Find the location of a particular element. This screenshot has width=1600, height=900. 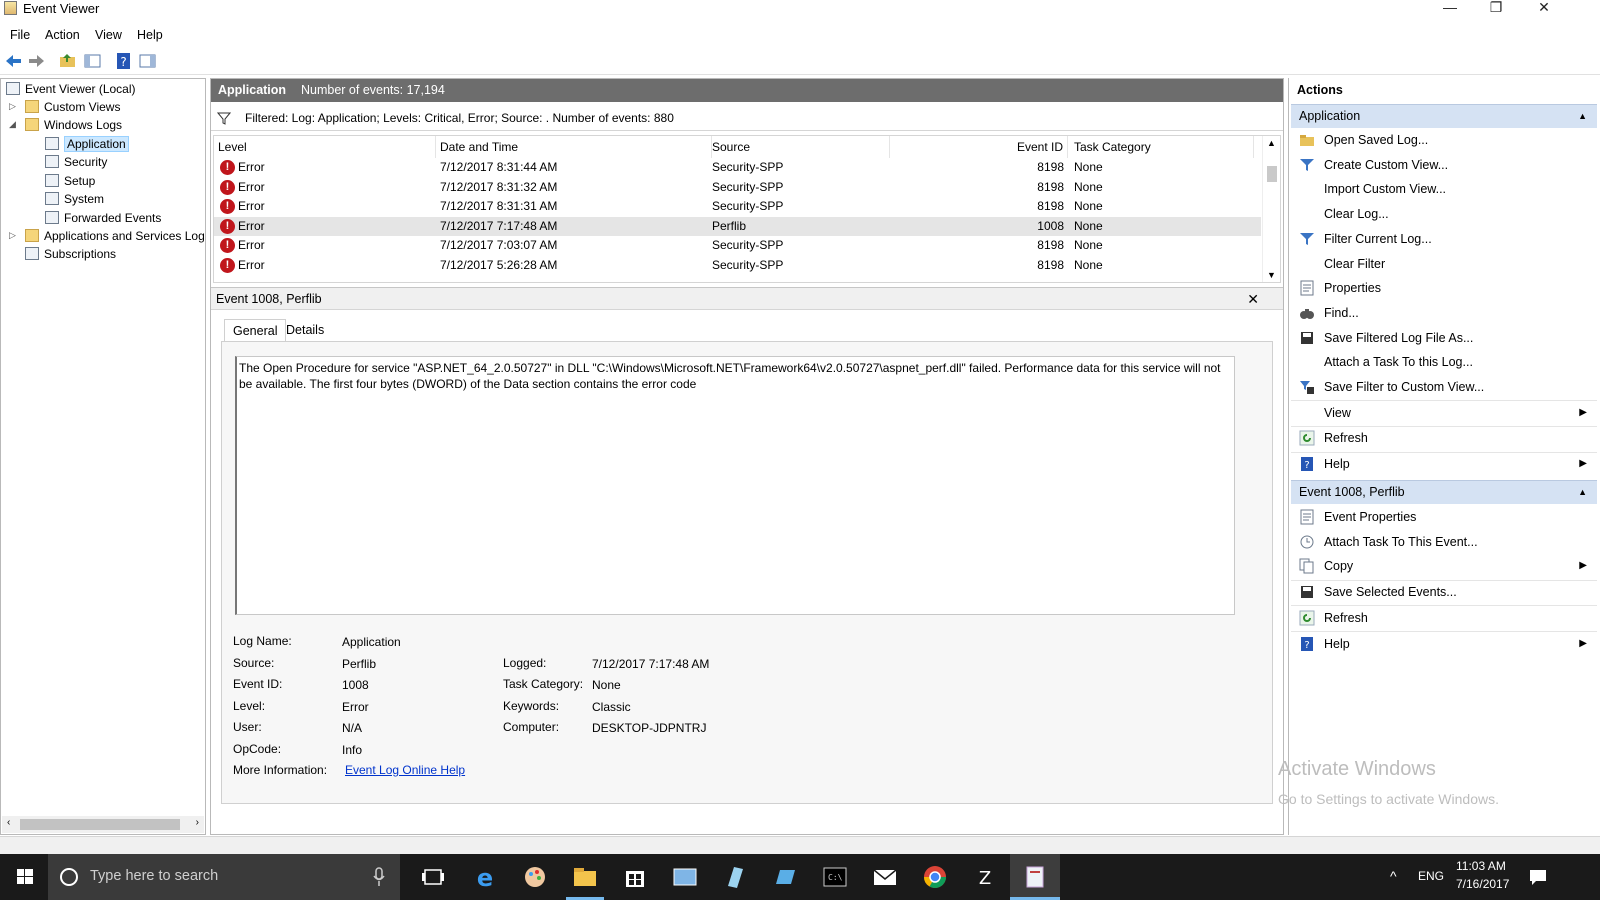

collapse-chevron-icon: ◢ is located at coordinates (12, 124).